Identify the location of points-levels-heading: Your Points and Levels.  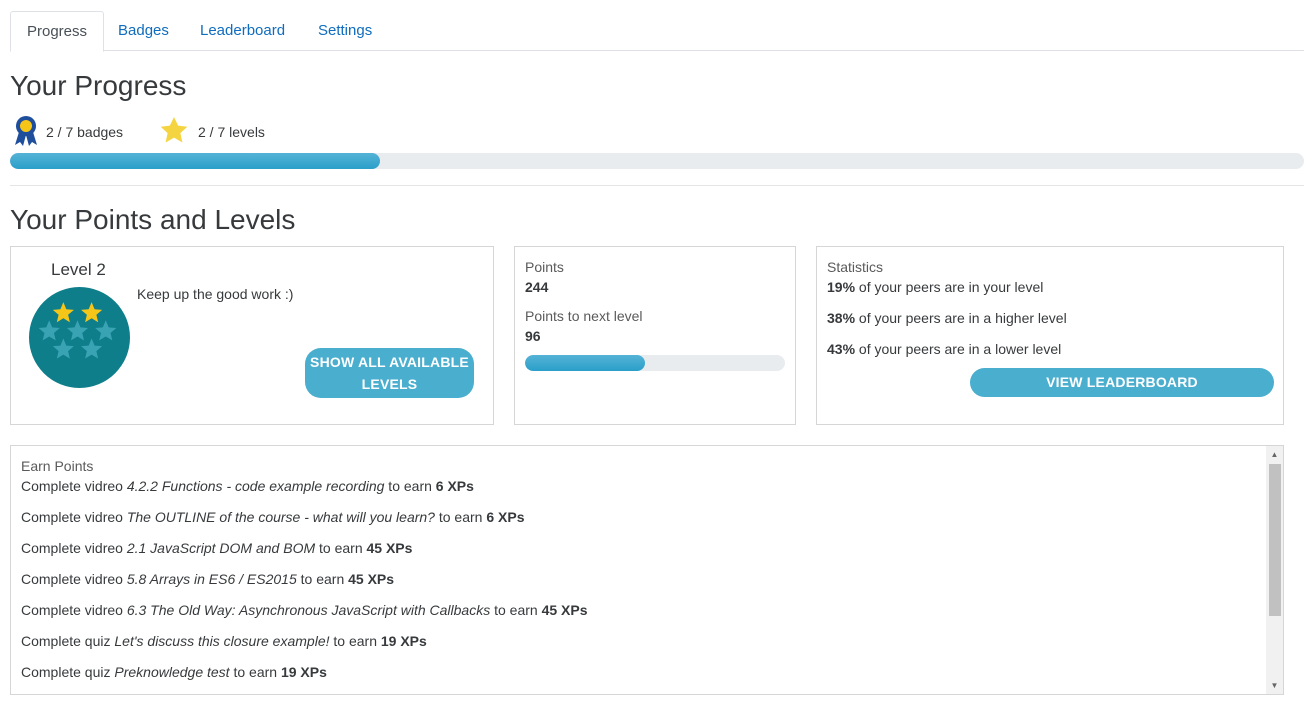
(153, 219).